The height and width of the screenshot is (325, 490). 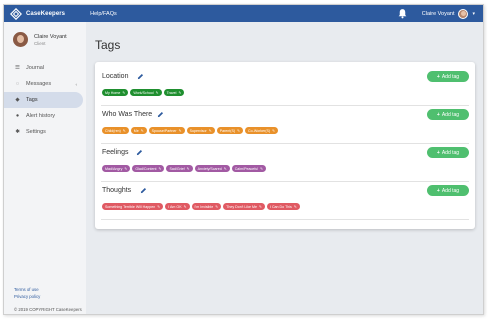 I want to click on brand-logo: CaseKeepers, so click(x=37, y=13).